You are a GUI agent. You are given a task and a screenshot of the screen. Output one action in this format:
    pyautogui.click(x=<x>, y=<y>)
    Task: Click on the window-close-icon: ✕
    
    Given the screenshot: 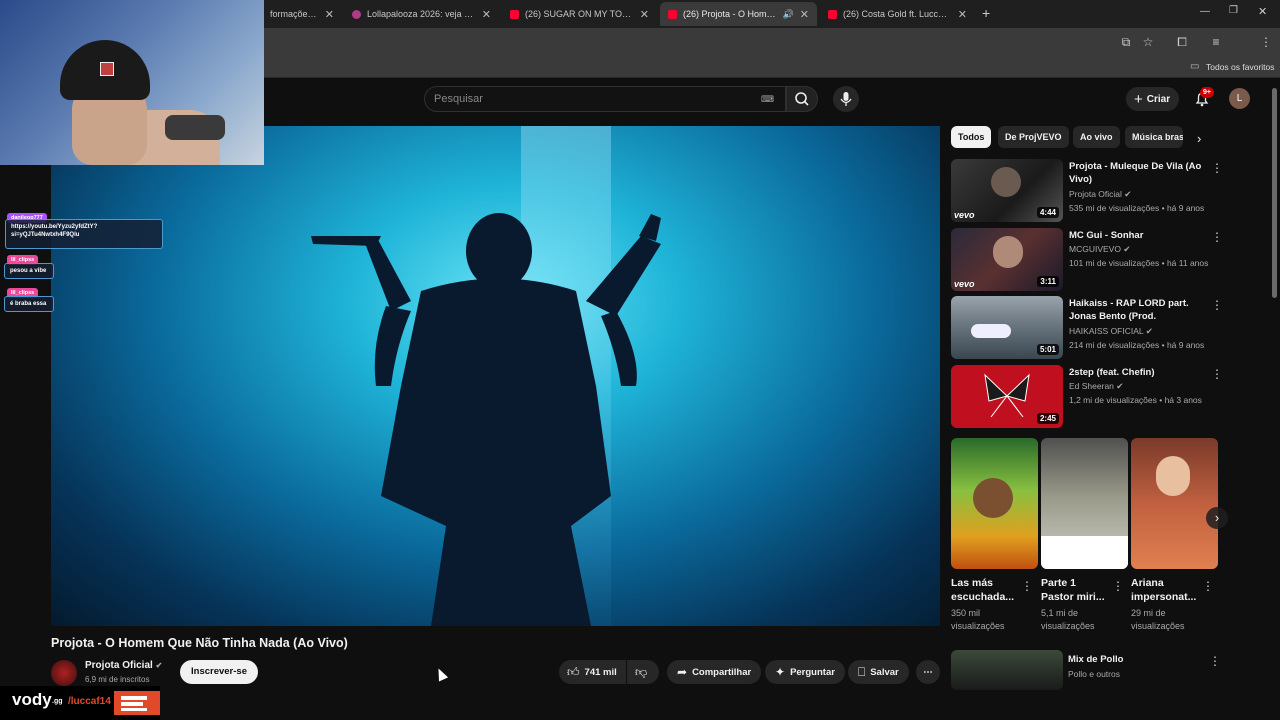 What is the action you would take?
    pyautogui.click(x=1262, y=11)
    